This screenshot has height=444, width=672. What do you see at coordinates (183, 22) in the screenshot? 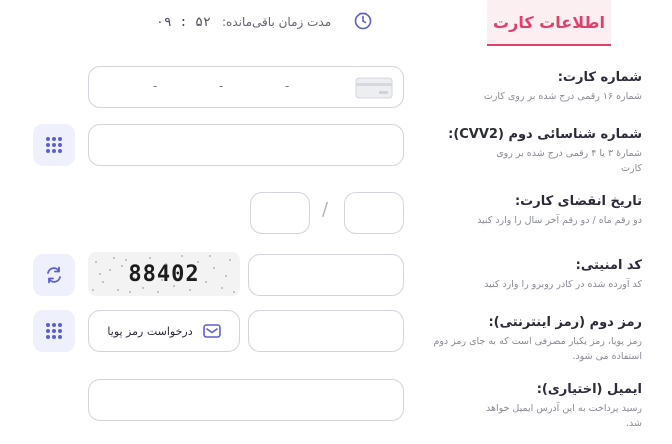
I see `timer-value: ۰۹ : ۵۲` at bounding box center [183, 22].